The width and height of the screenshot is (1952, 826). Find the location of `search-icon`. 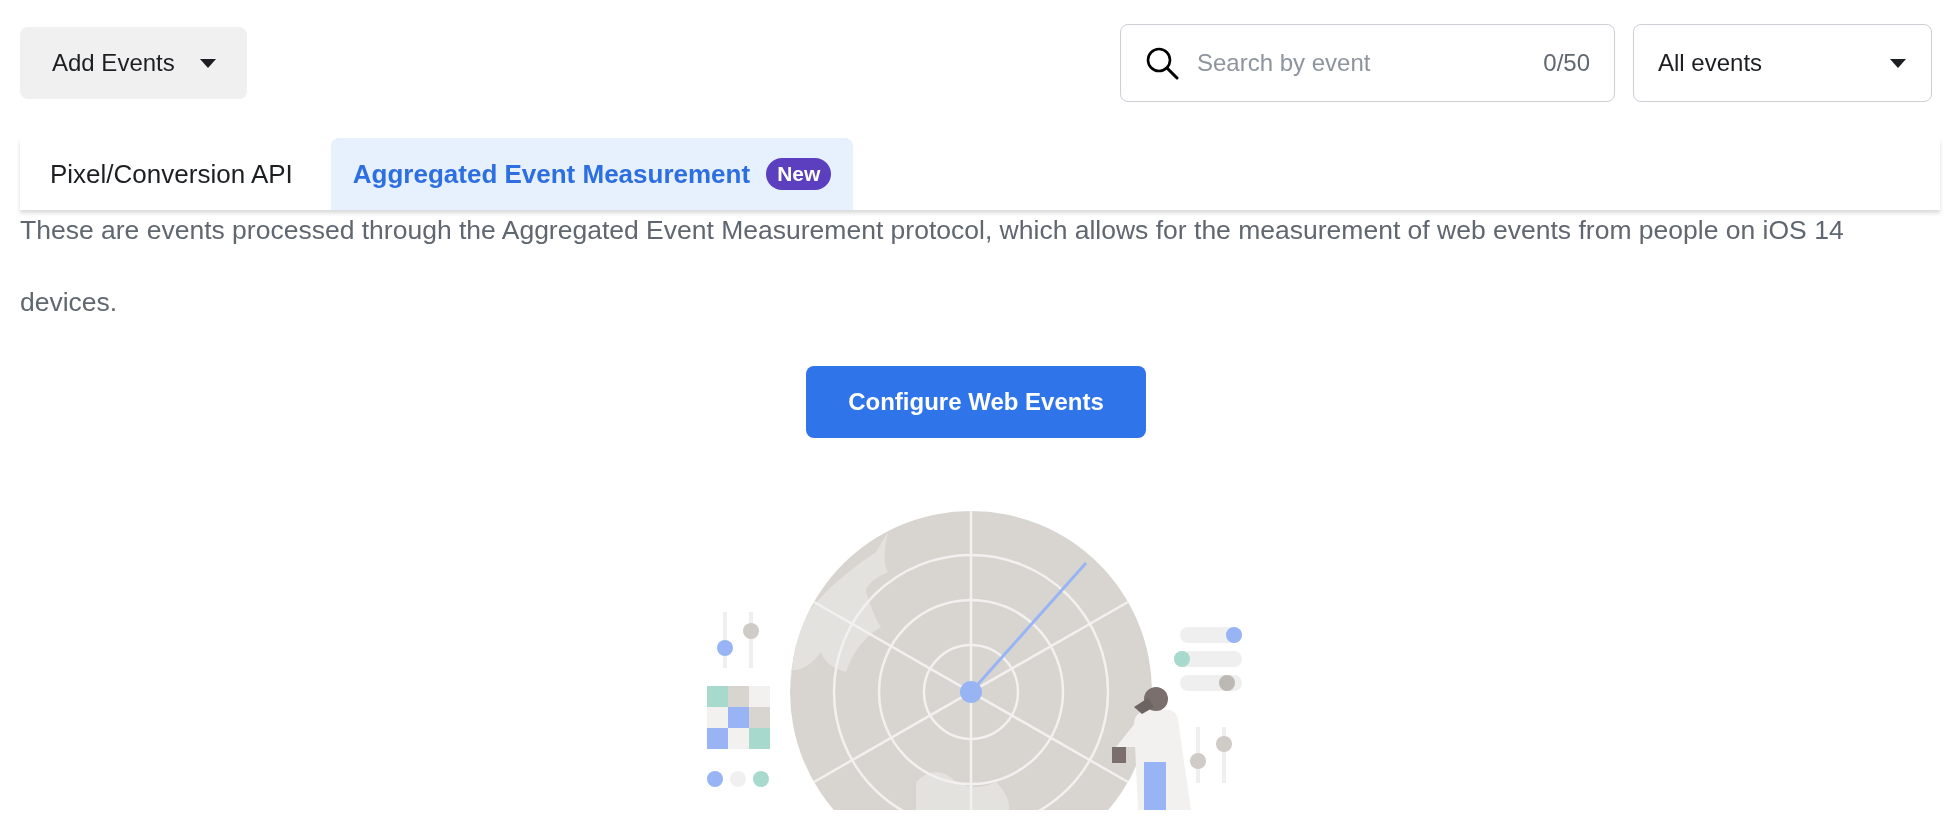

search-icon is located at coordinates (1162, 63).